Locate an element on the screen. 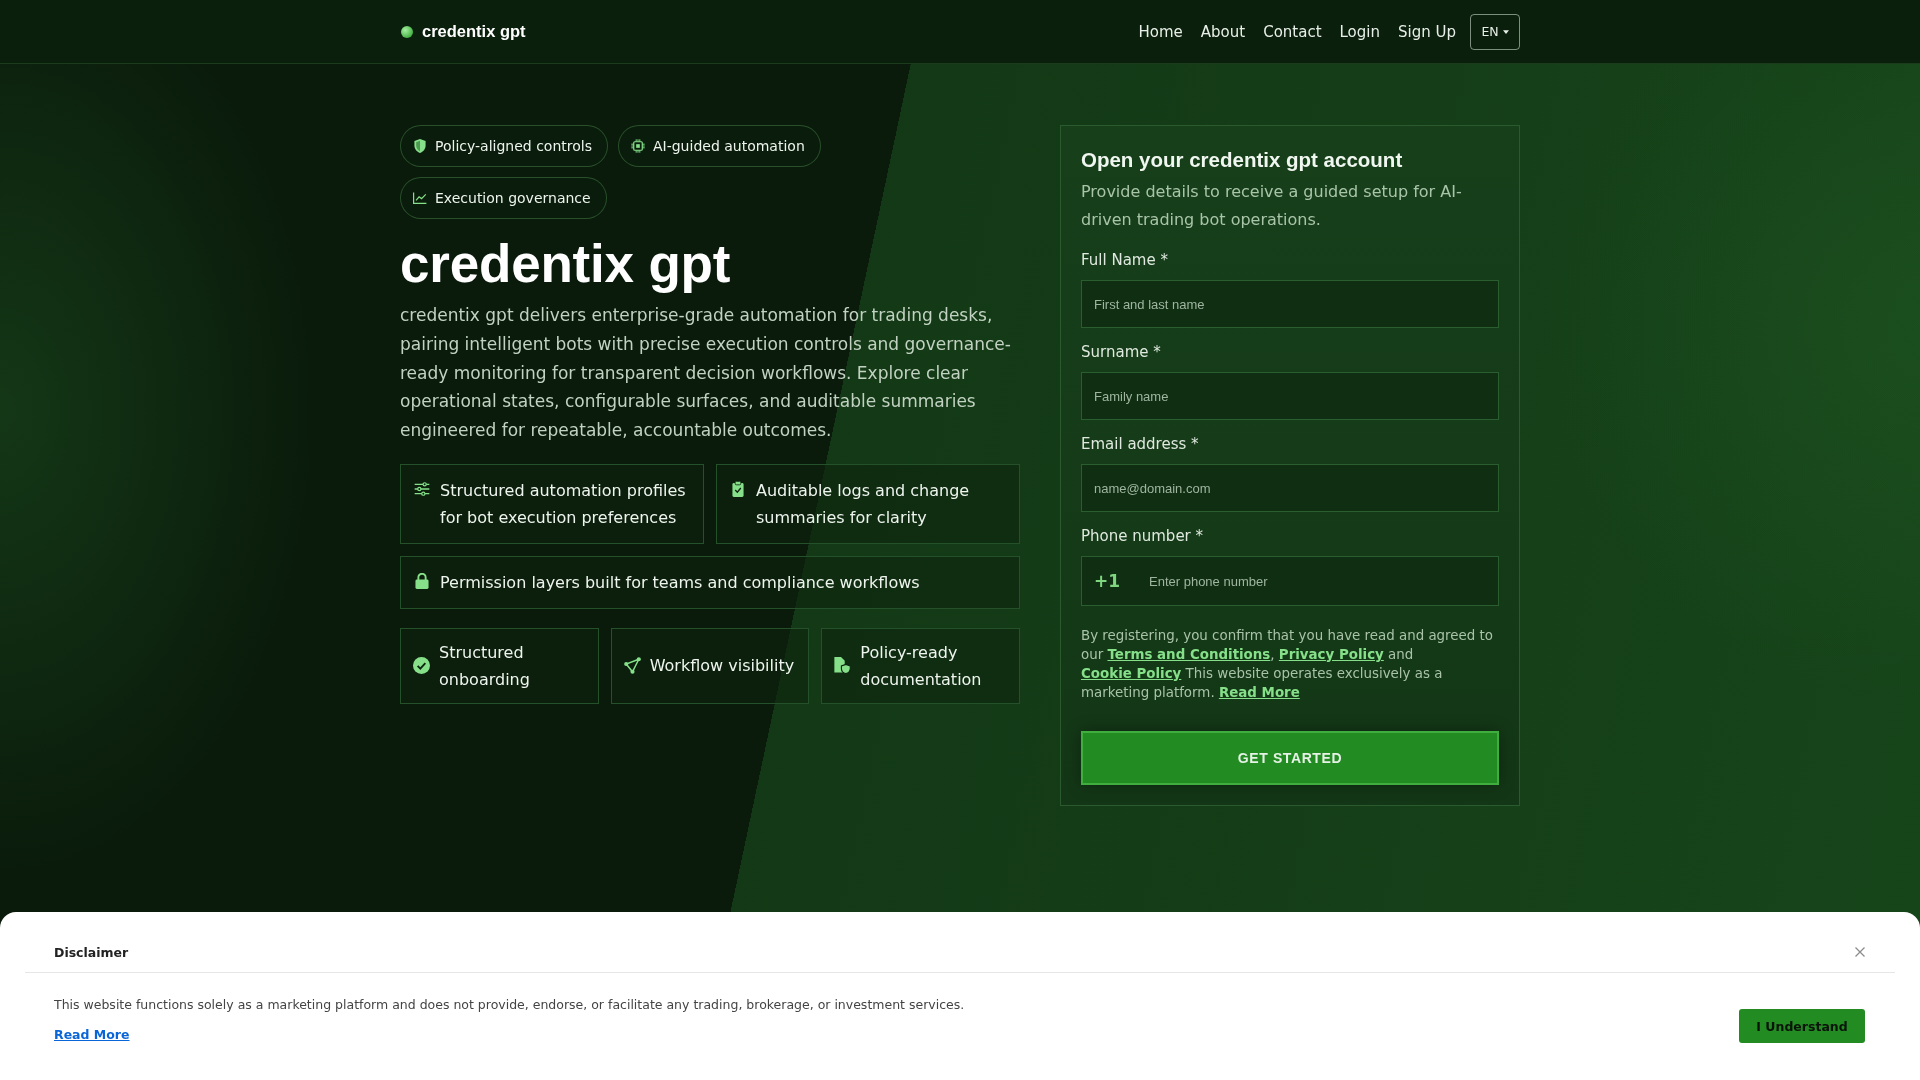 The height and width of the screenshot is (1080, 1920). privacy-link: Privacy Policy is located at coordinates (1331, 654).